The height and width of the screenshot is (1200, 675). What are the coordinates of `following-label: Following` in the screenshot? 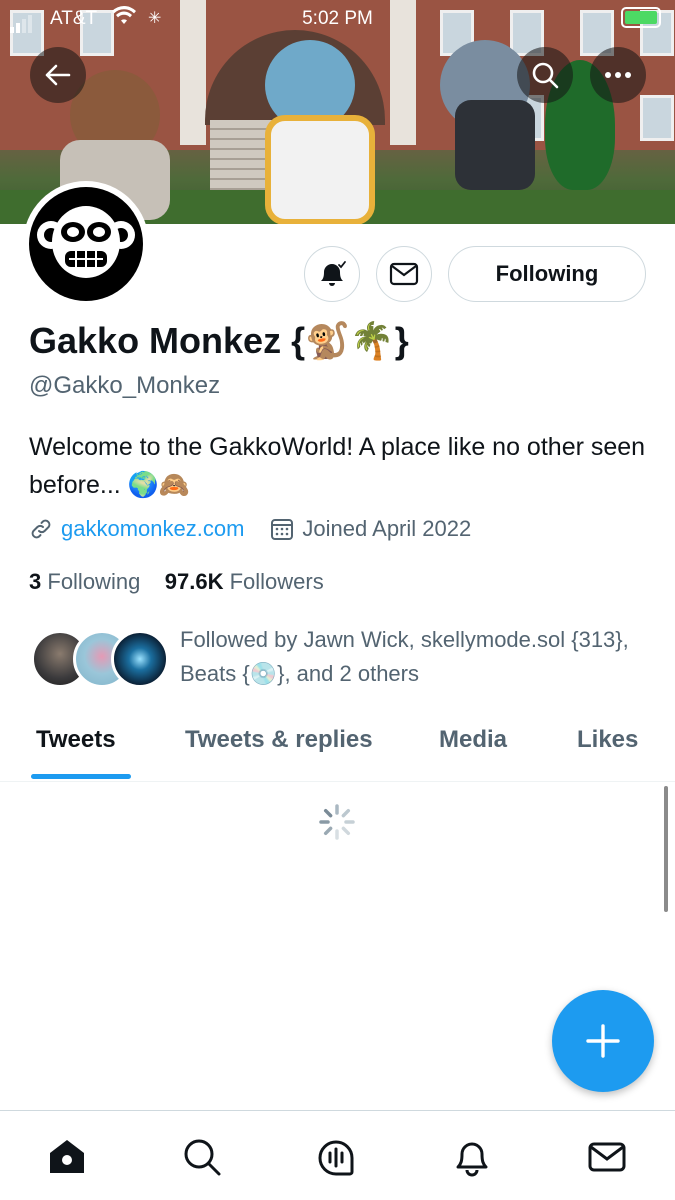 It's located at (94, 581).